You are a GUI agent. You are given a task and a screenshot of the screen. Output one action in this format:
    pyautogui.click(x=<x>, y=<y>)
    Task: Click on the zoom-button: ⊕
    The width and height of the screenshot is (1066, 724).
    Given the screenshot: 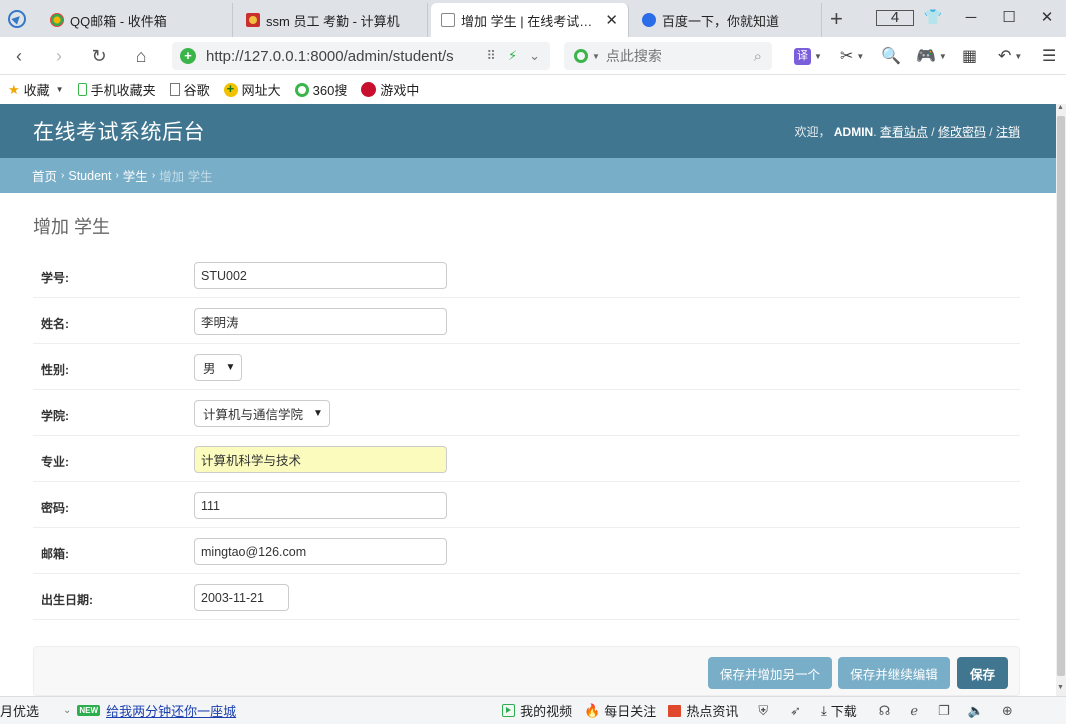 What is the action you would take?
    pyautogui.click(x=1007, y=711)
    